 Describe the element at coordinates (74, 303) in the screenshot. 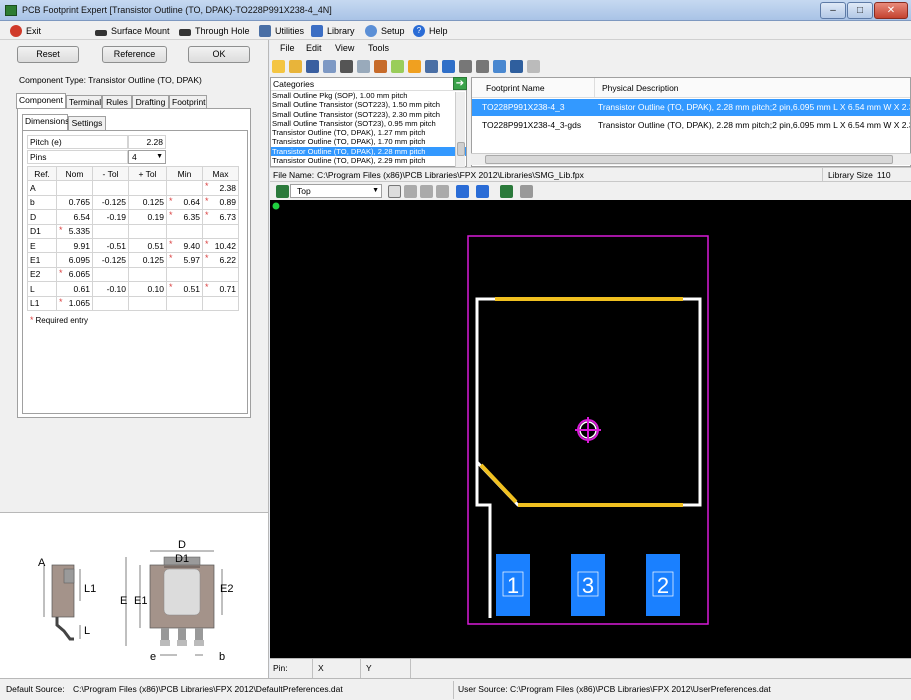

I see `dimension-nom-cell: * 1.065` at that location.